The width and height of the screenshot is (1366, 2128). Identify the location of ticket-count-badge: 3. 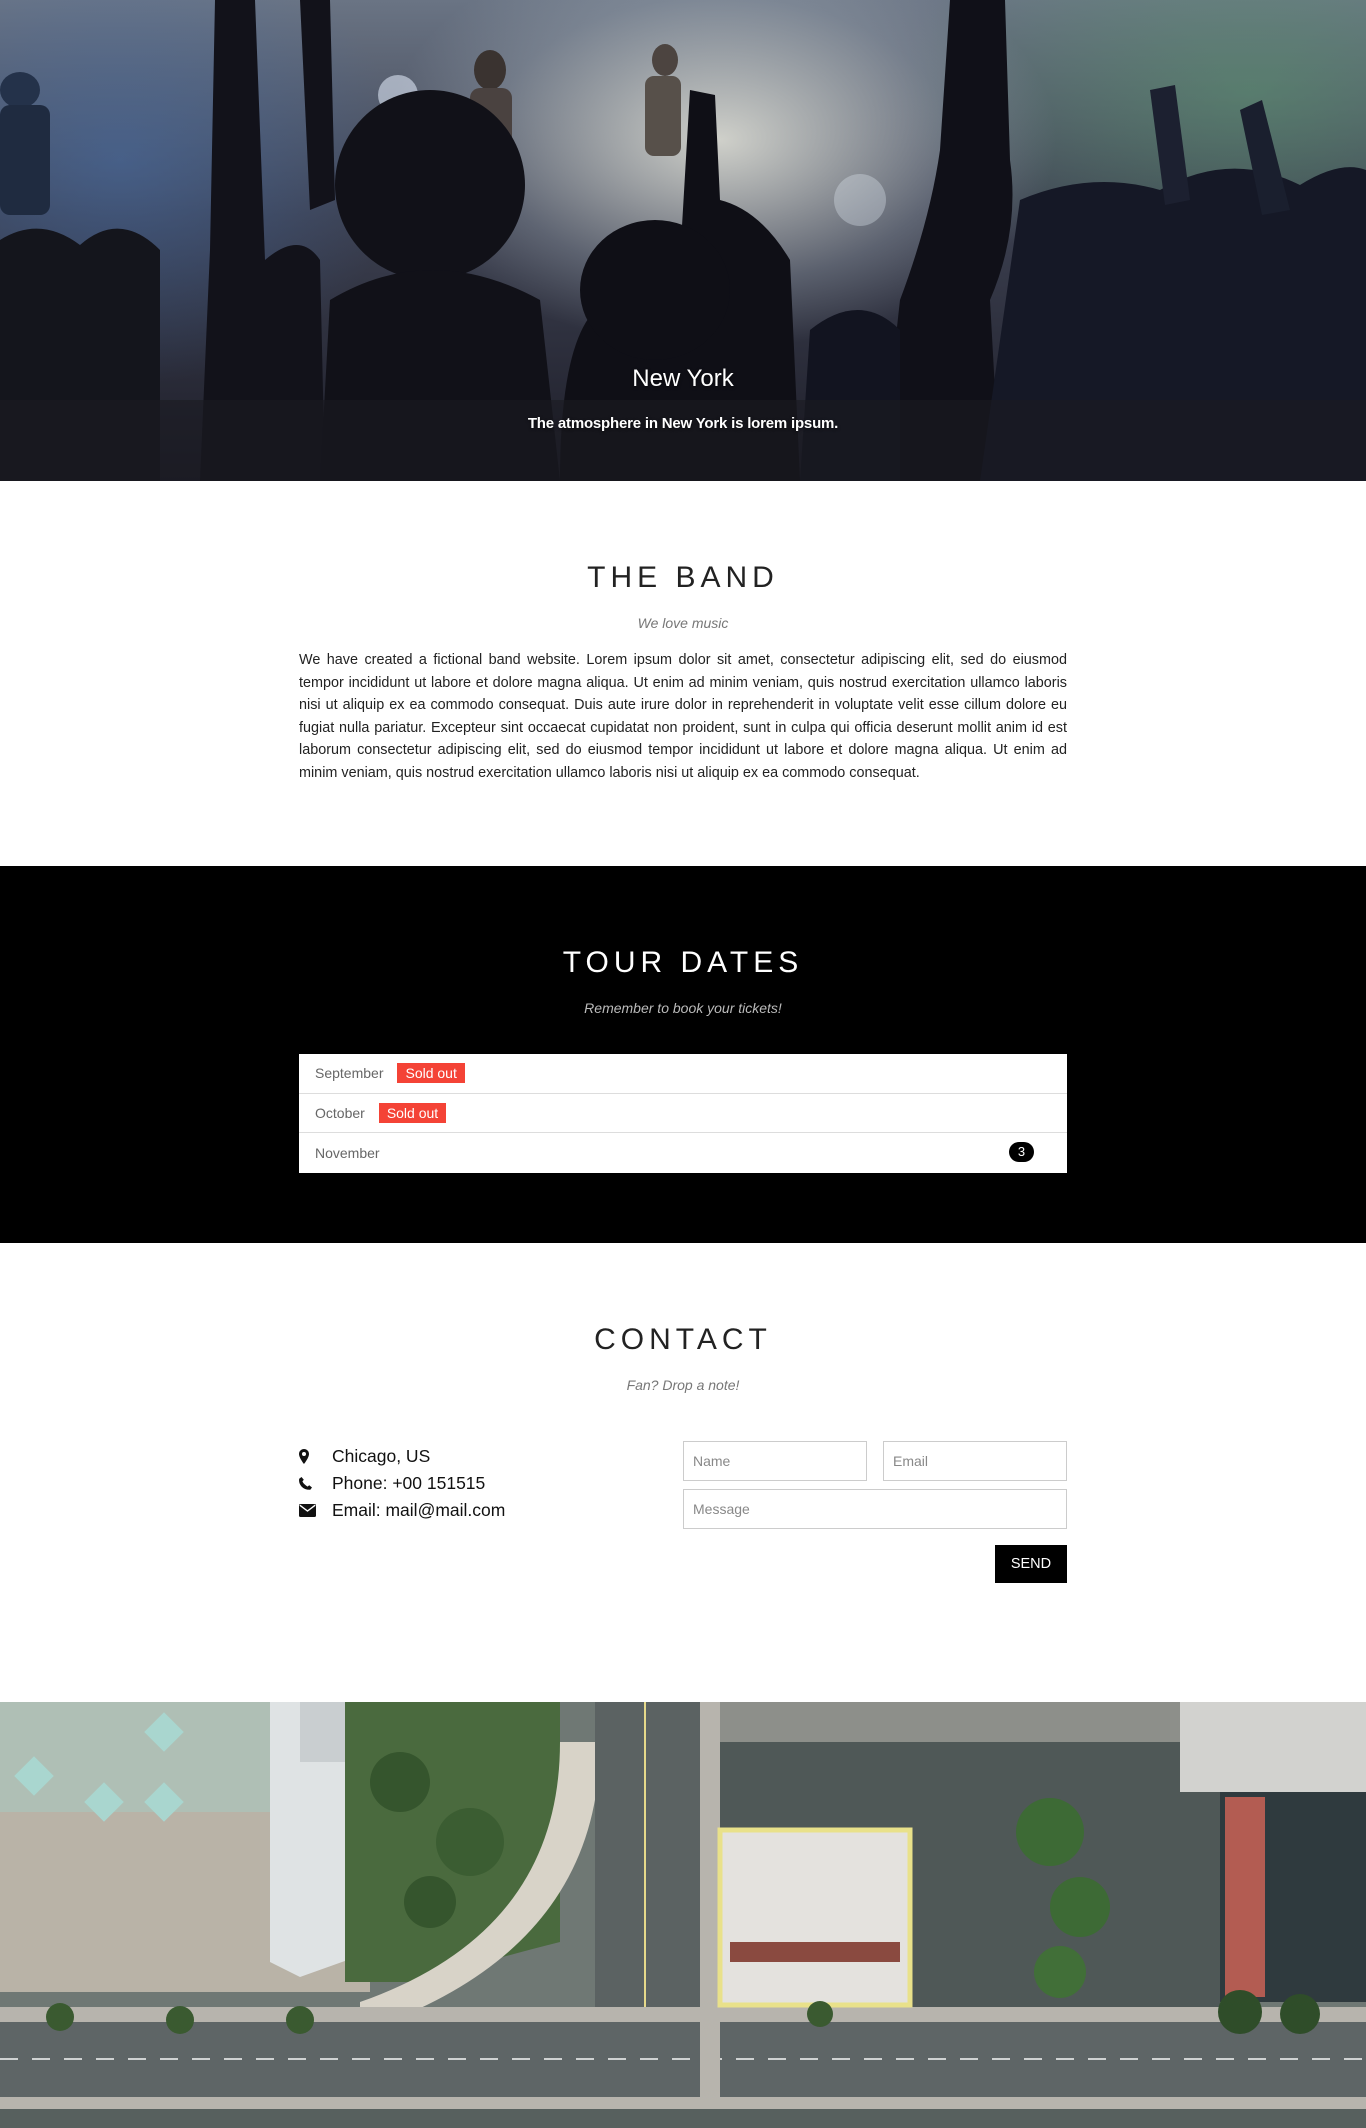
(1021, 1152).